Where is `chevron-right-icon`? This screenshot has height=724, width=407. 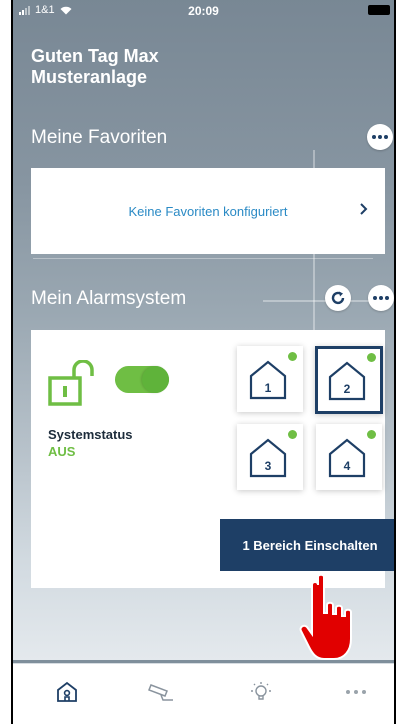 chevron-right-icon is located at coordinates (364, 209).